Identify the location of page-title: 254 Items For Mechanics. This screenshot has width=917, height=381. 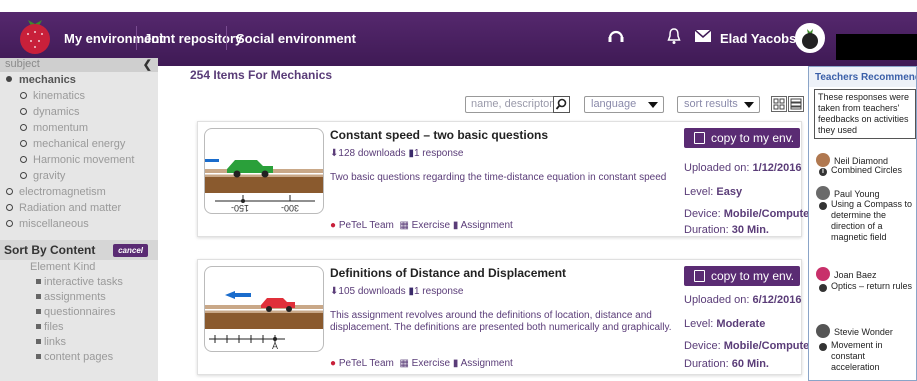
(261, 75).